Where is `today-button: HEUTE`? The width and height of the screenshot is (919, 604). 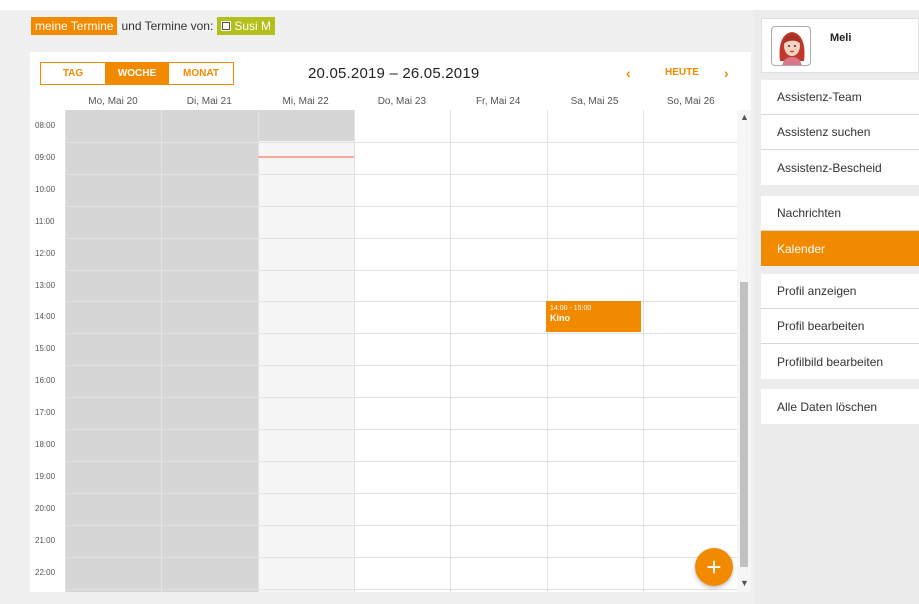 today-button: HEUTE is located at coordinates (682, 72).